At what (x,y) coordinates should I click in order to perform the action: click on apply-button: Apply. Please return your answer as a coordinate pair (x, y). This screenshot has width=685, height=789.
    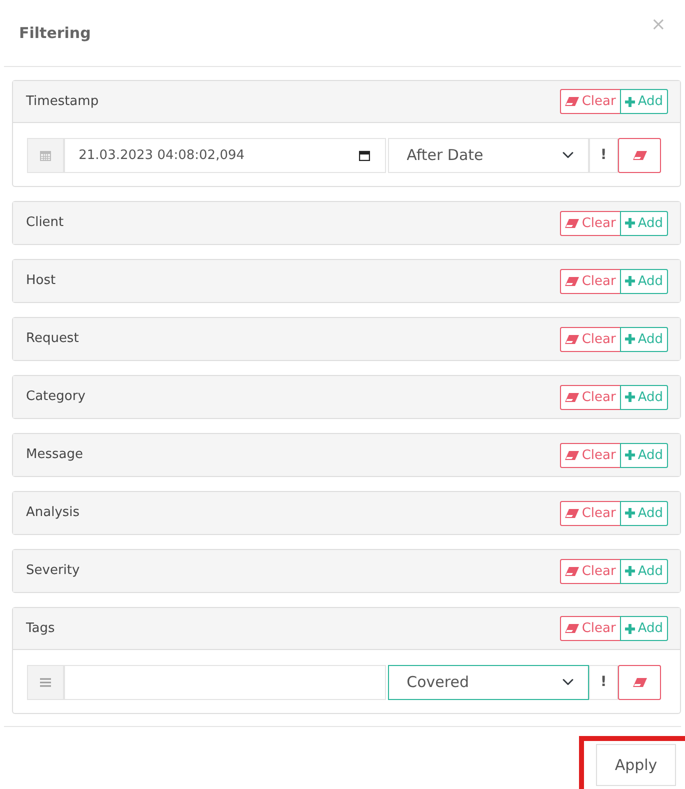
    Looking at the image, I should click on (636, 765).